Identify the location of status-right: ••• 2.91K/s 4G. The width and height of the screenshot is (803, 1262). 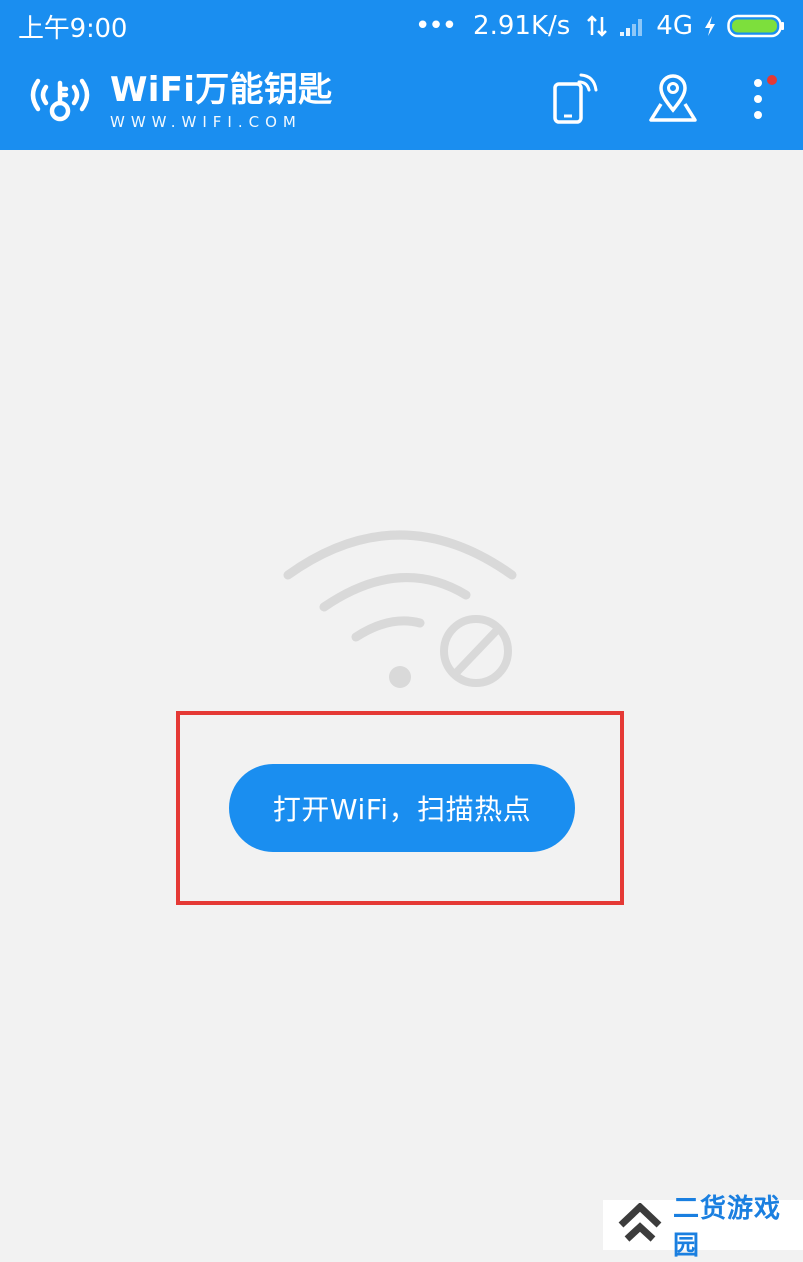
(600, 26).